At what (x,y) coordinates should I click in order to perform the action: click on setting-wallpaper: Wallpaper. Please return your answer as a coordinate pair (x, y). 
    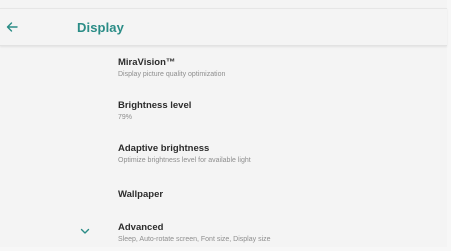
    Looking at the image, I should click on (278, 194).